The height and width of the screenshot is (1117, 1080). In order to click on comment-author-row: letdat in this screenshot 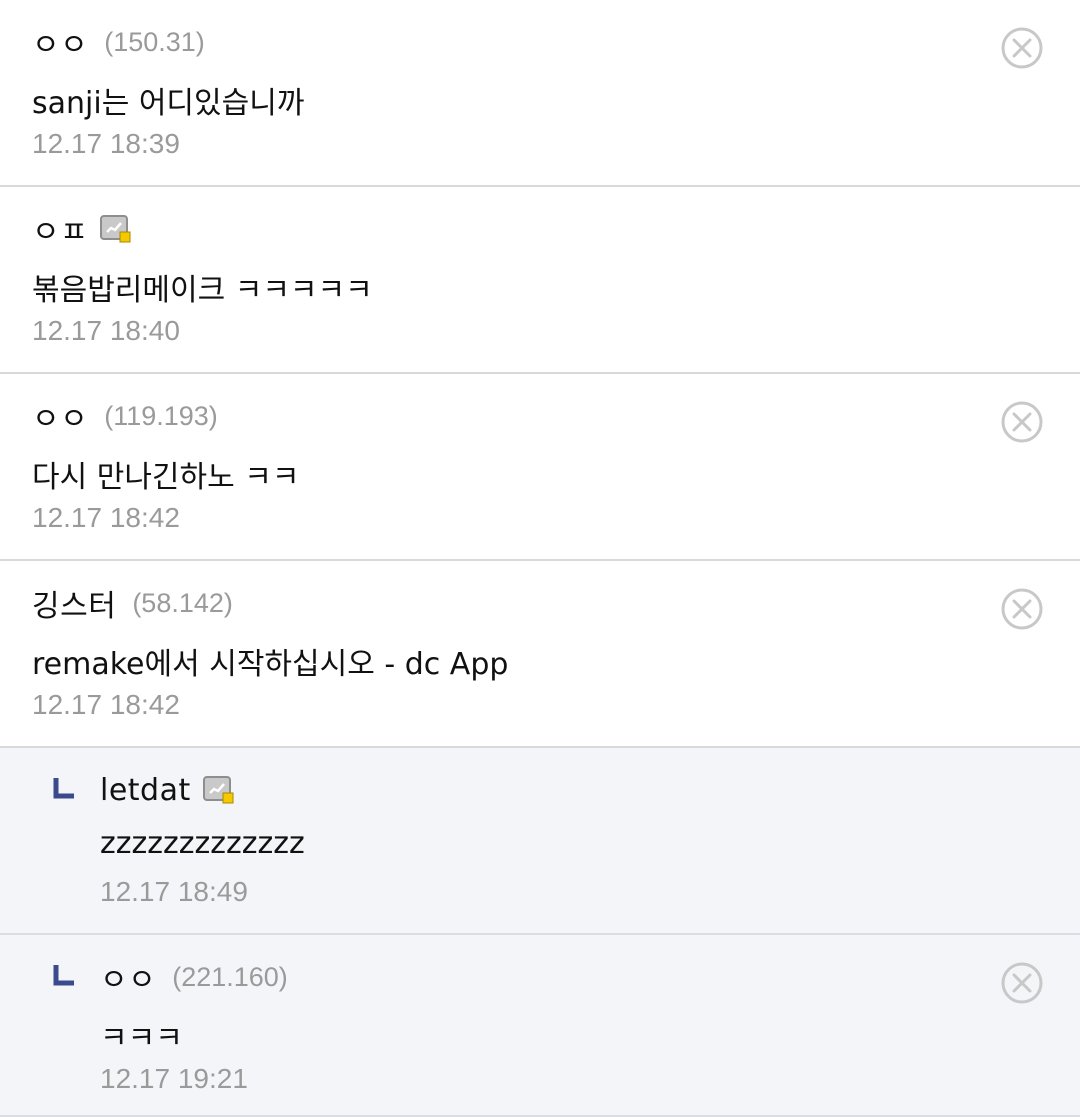, I will do `click(167, 790)`.